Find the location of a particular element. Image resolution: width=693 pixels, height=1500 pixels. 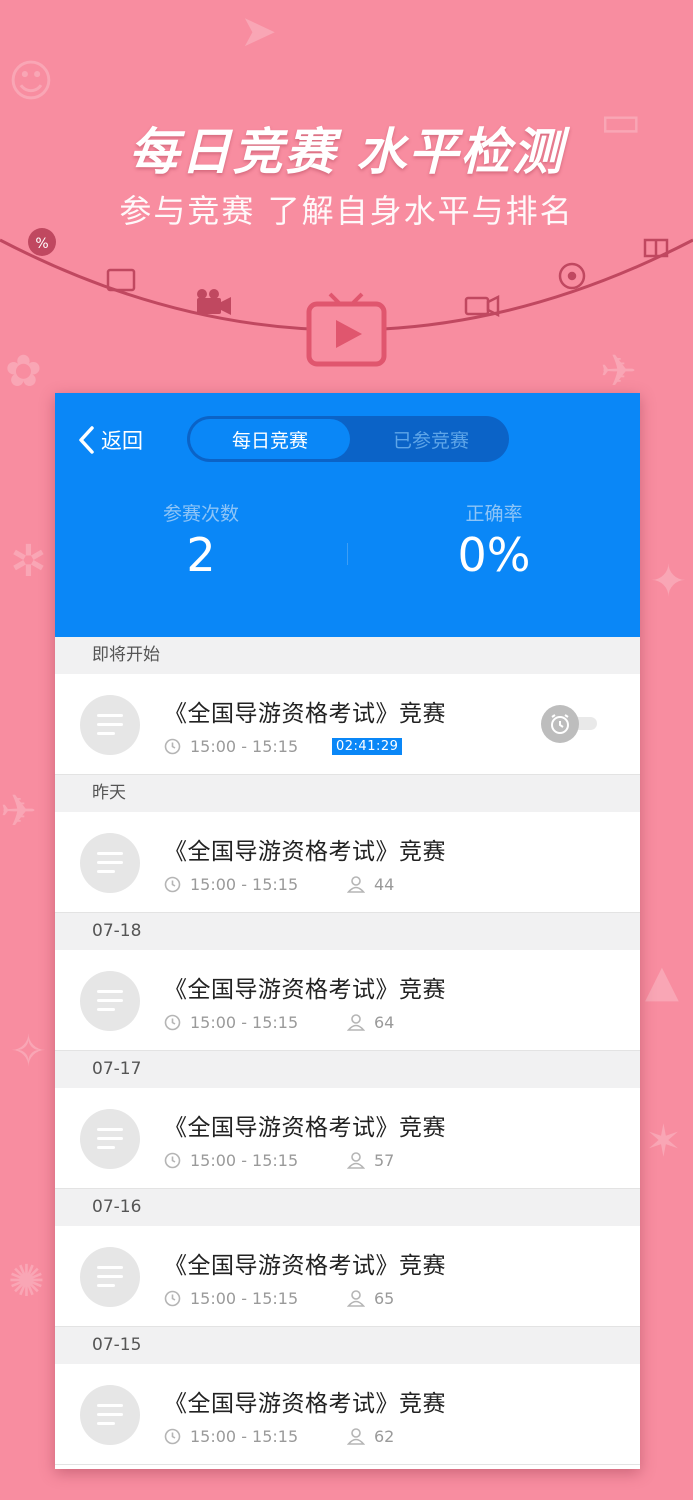

reminder-toggle-knob is located at coordinates (560, 724).